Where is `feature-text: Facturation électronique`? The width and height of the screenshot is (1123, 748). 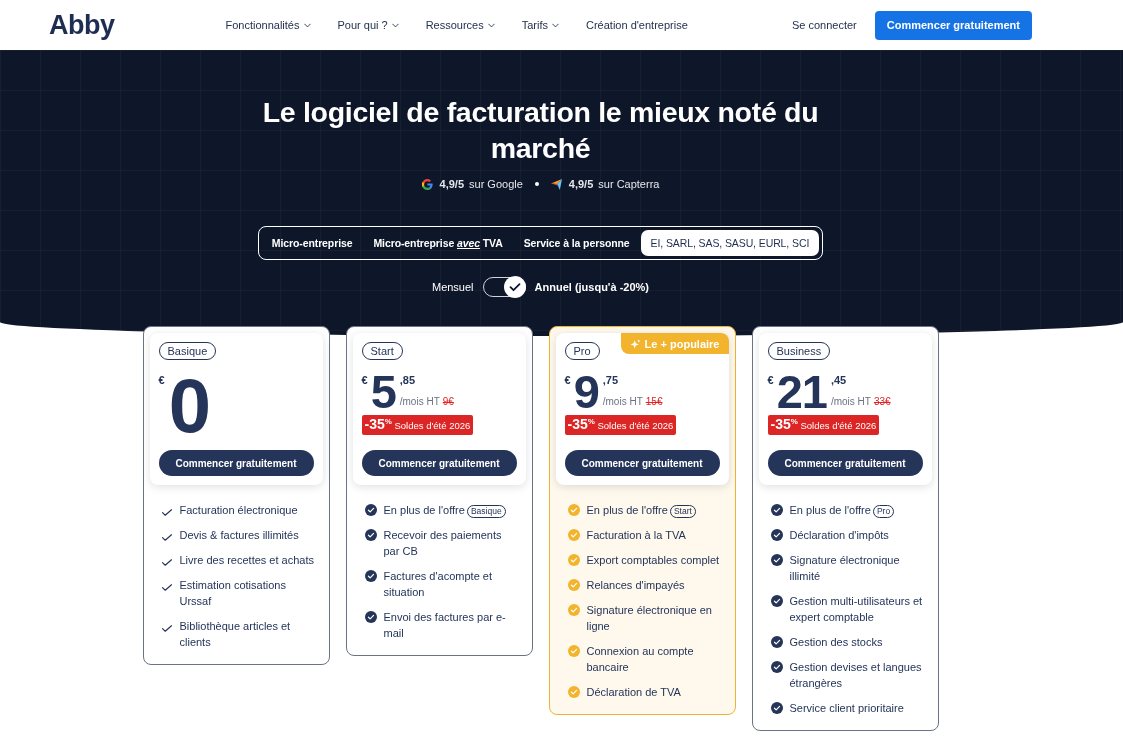 feature-text: Facturation électronique is located at coordinates (238, 510).